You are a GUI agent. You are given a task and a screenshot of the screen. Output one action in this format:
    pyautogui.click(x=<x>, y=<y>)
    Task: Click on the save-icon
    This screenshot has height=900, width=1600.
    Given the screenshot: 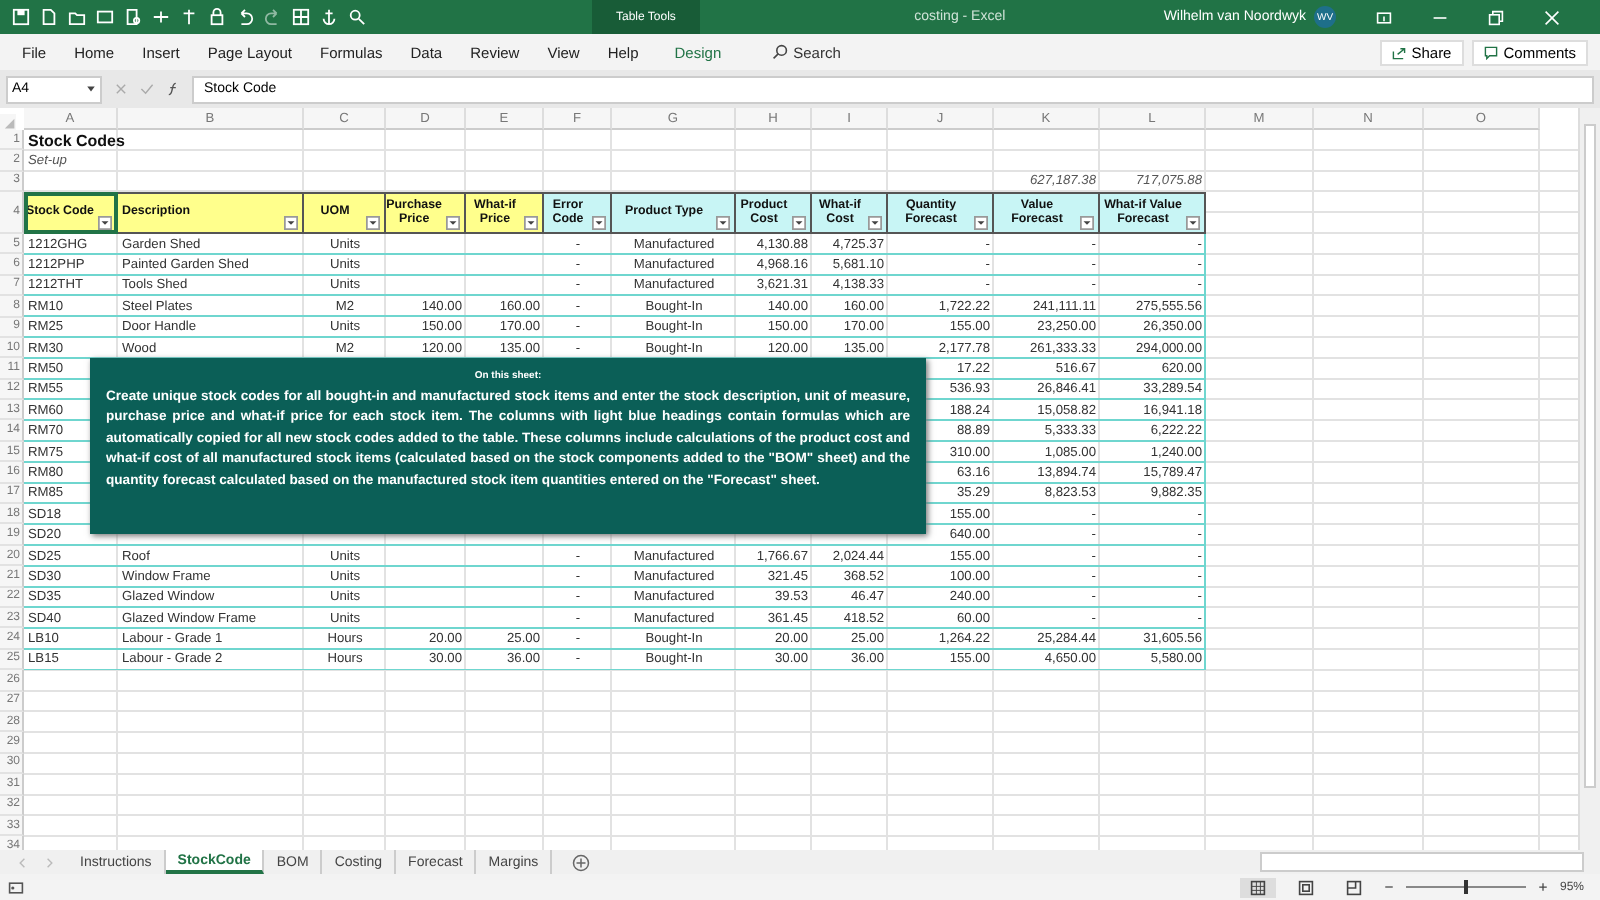 What is the action you would take?
    pyautogui.click(x=21, y=17)
    